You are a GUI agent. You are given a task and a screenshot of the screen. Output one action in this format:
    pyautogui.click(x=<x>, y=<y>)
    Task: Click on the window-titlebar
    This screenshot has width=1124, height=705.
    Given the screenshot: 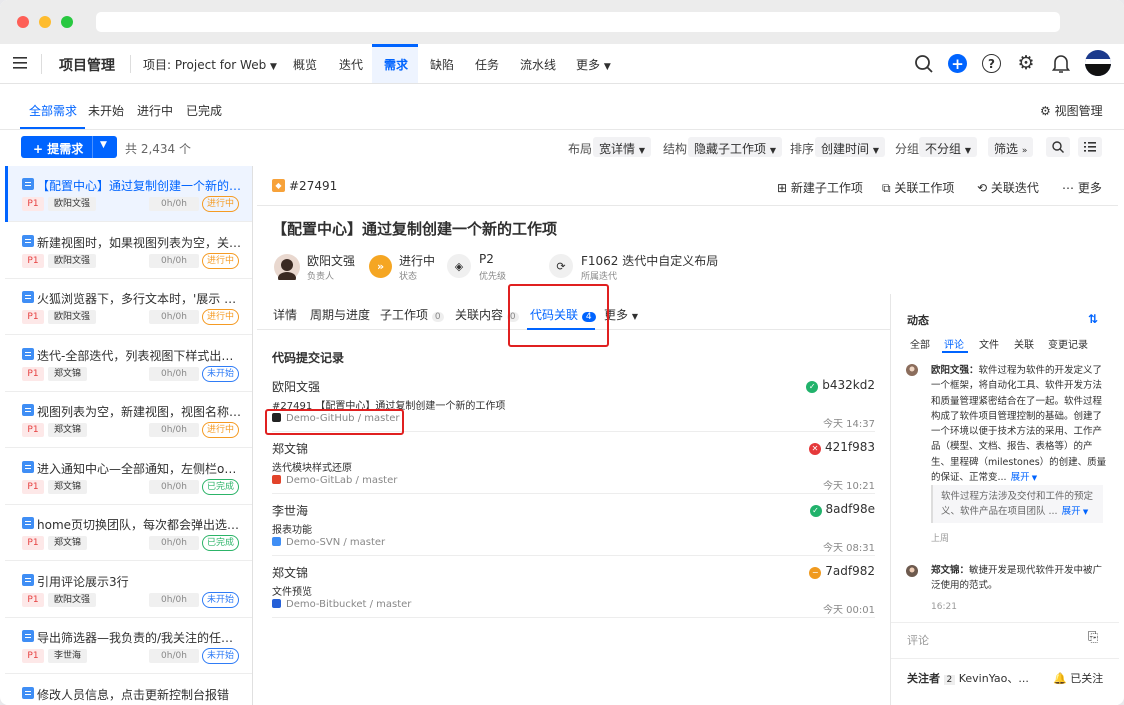 What is the action you would take?
    pyautogui.click(x=562, y=22)
    